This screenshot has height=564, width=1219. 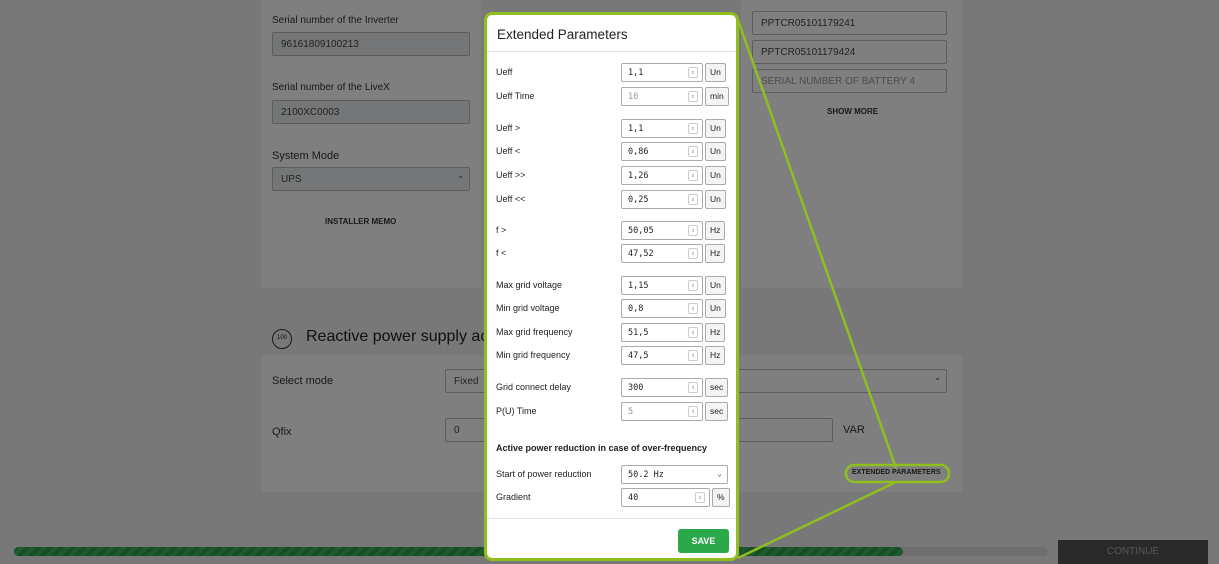 What do you see at coordinates (721, 497) in the screenshot?
I see `gradient-unit: %` at bounding box center [721, 497].